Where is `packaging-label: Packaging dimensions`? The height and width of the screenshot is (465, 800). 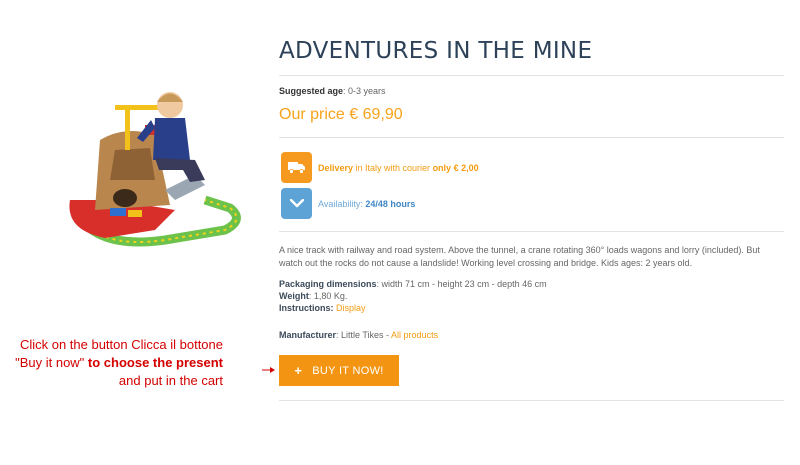 packaging-label: Packaging dimensions is located at coordinates (328, 284).